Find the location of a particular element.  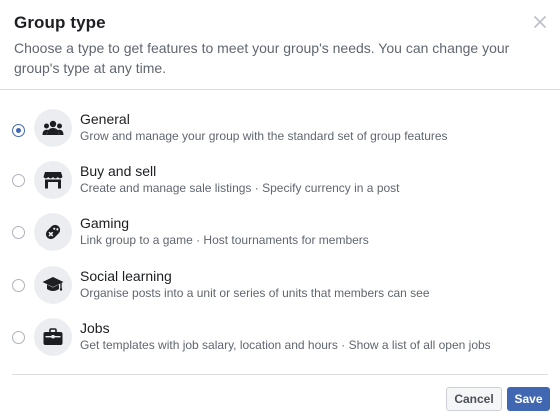

dialog-title: Group type is located at coordinates (60, 22).